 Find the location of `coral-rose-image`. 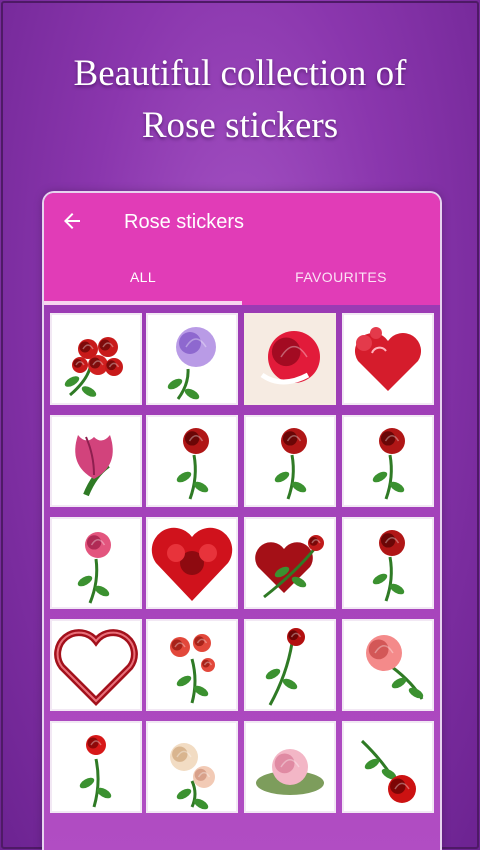

coral-rose-image is located at coordinates (395, 667).